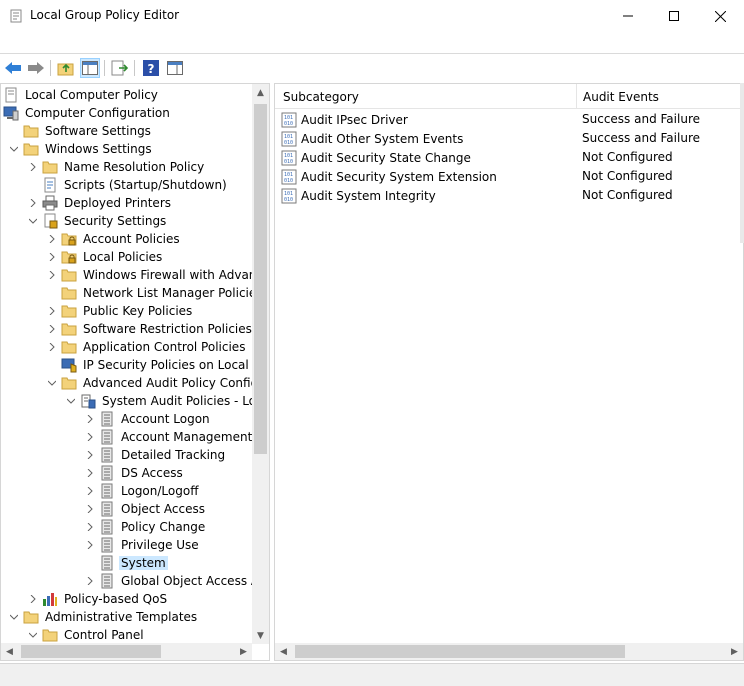  What do you see at coordinates (117, 167) in the screenshot?
I see `tree-item-name-resolution-policy: Name Resolution Policy` at bounding box center [117, 167].